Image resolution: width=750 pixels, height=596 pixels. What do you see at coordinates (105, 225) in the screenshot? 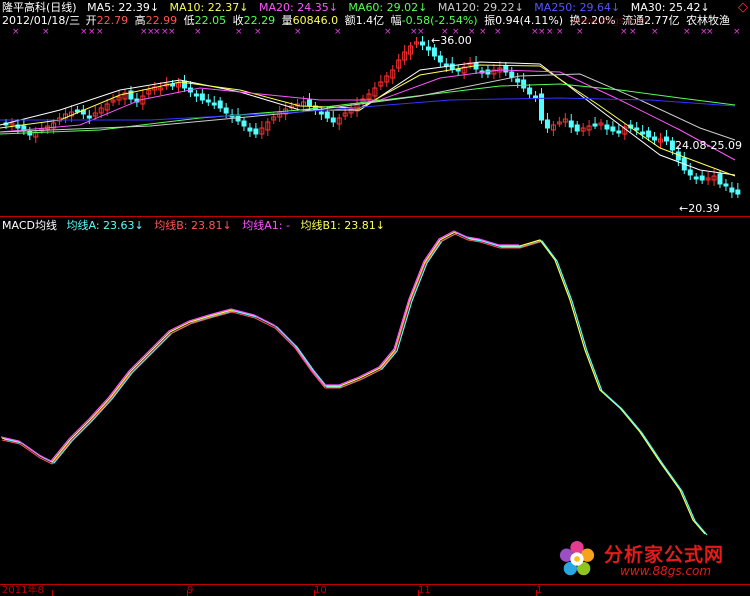
I see `macd-line-a: 均线A: 23.63↓` at bounding box center [105, 225].